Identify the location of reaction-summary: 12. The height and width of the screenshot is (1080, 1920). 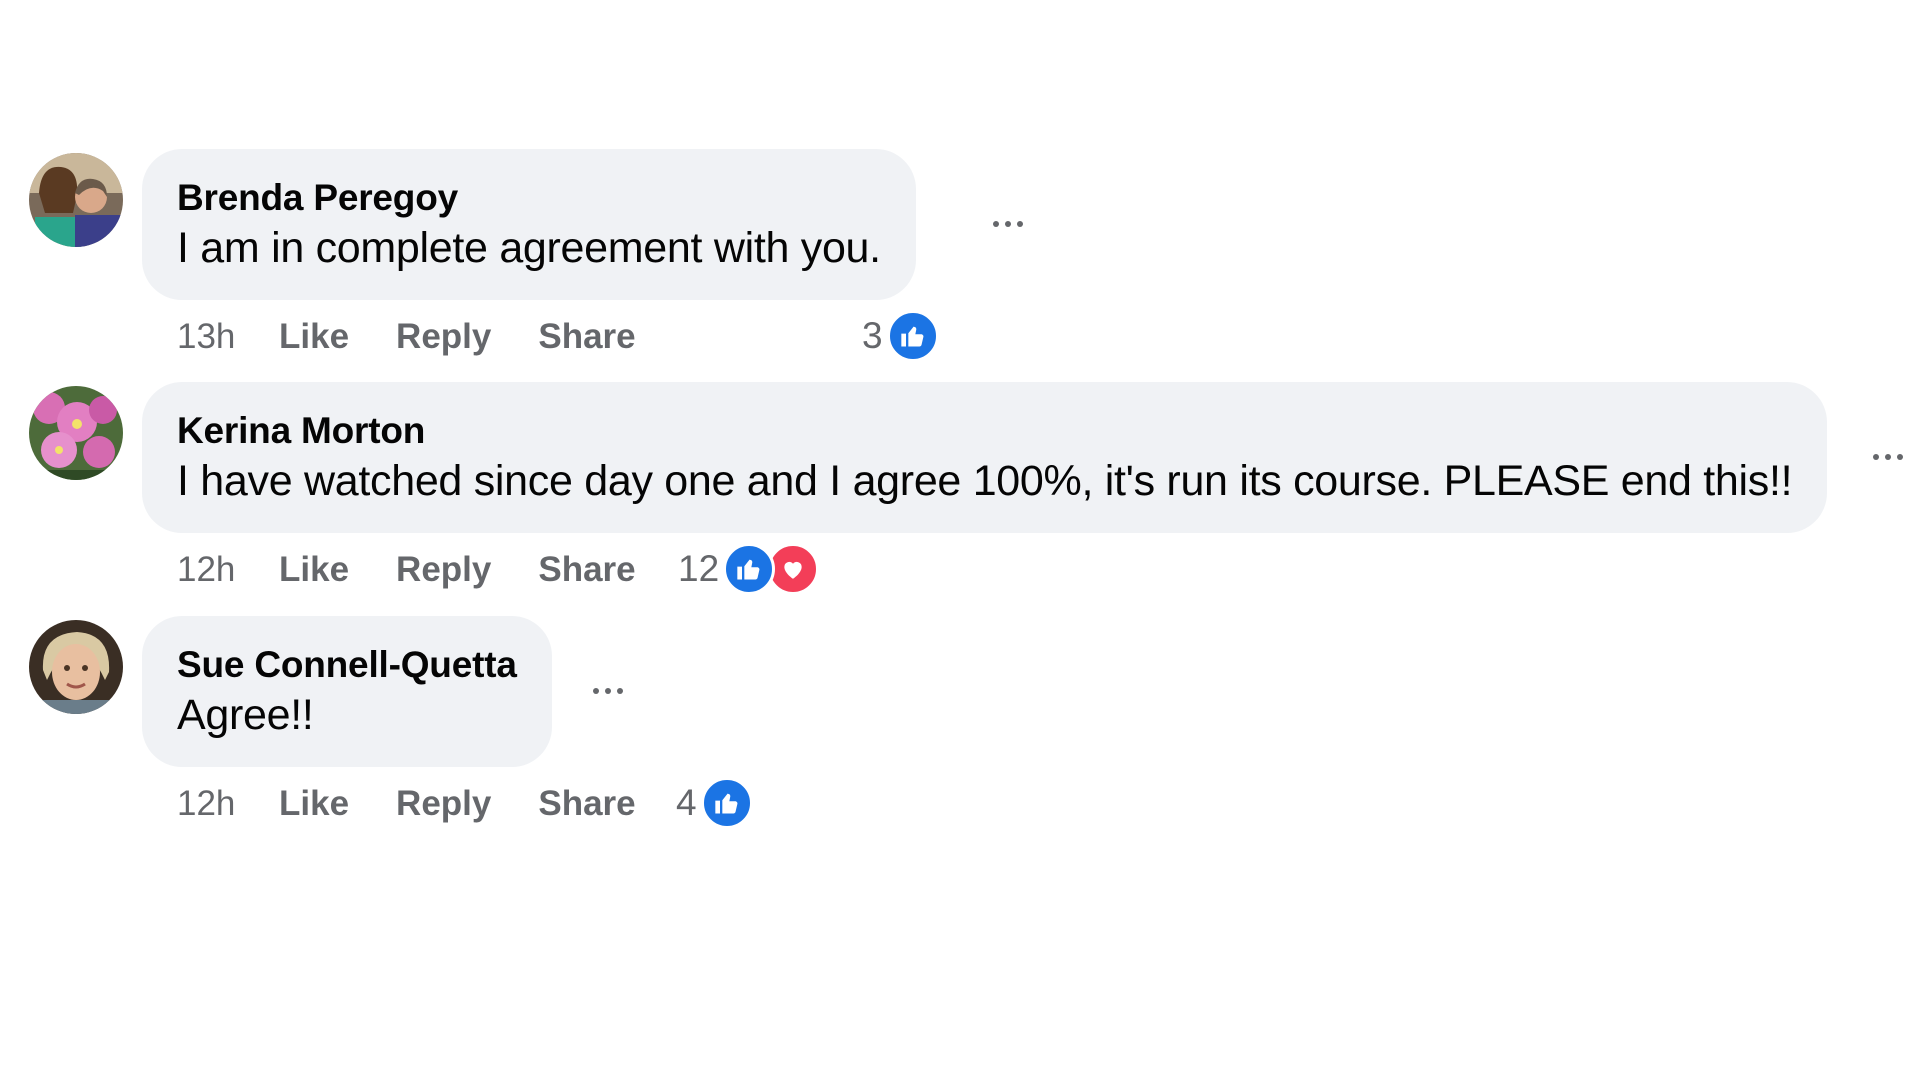
(749, 569).